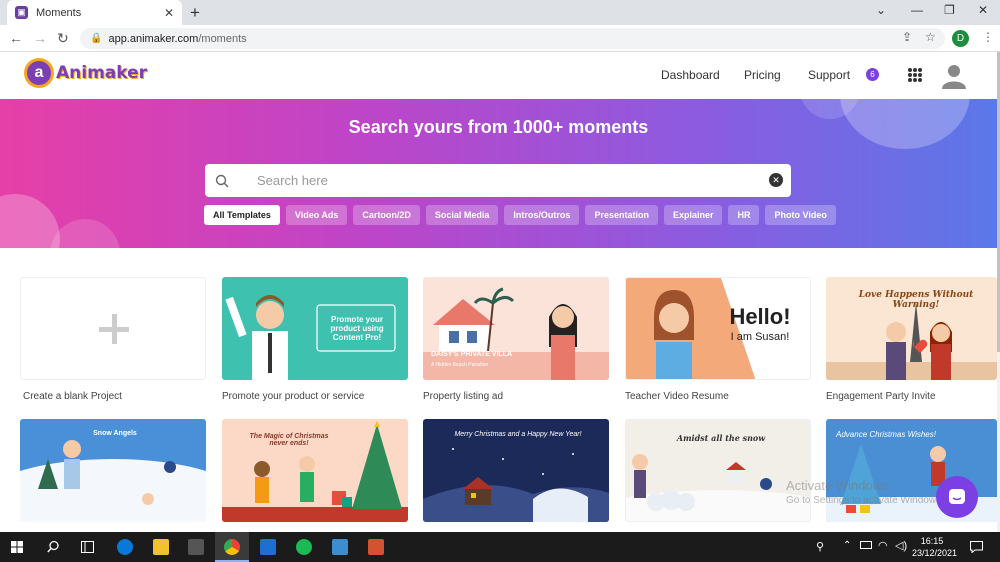 Image resolution: width=1000 pixels, height=562 pixels. I want to click on thumb-subtext: A Hidden Beach Paradise, so click(459, 365).